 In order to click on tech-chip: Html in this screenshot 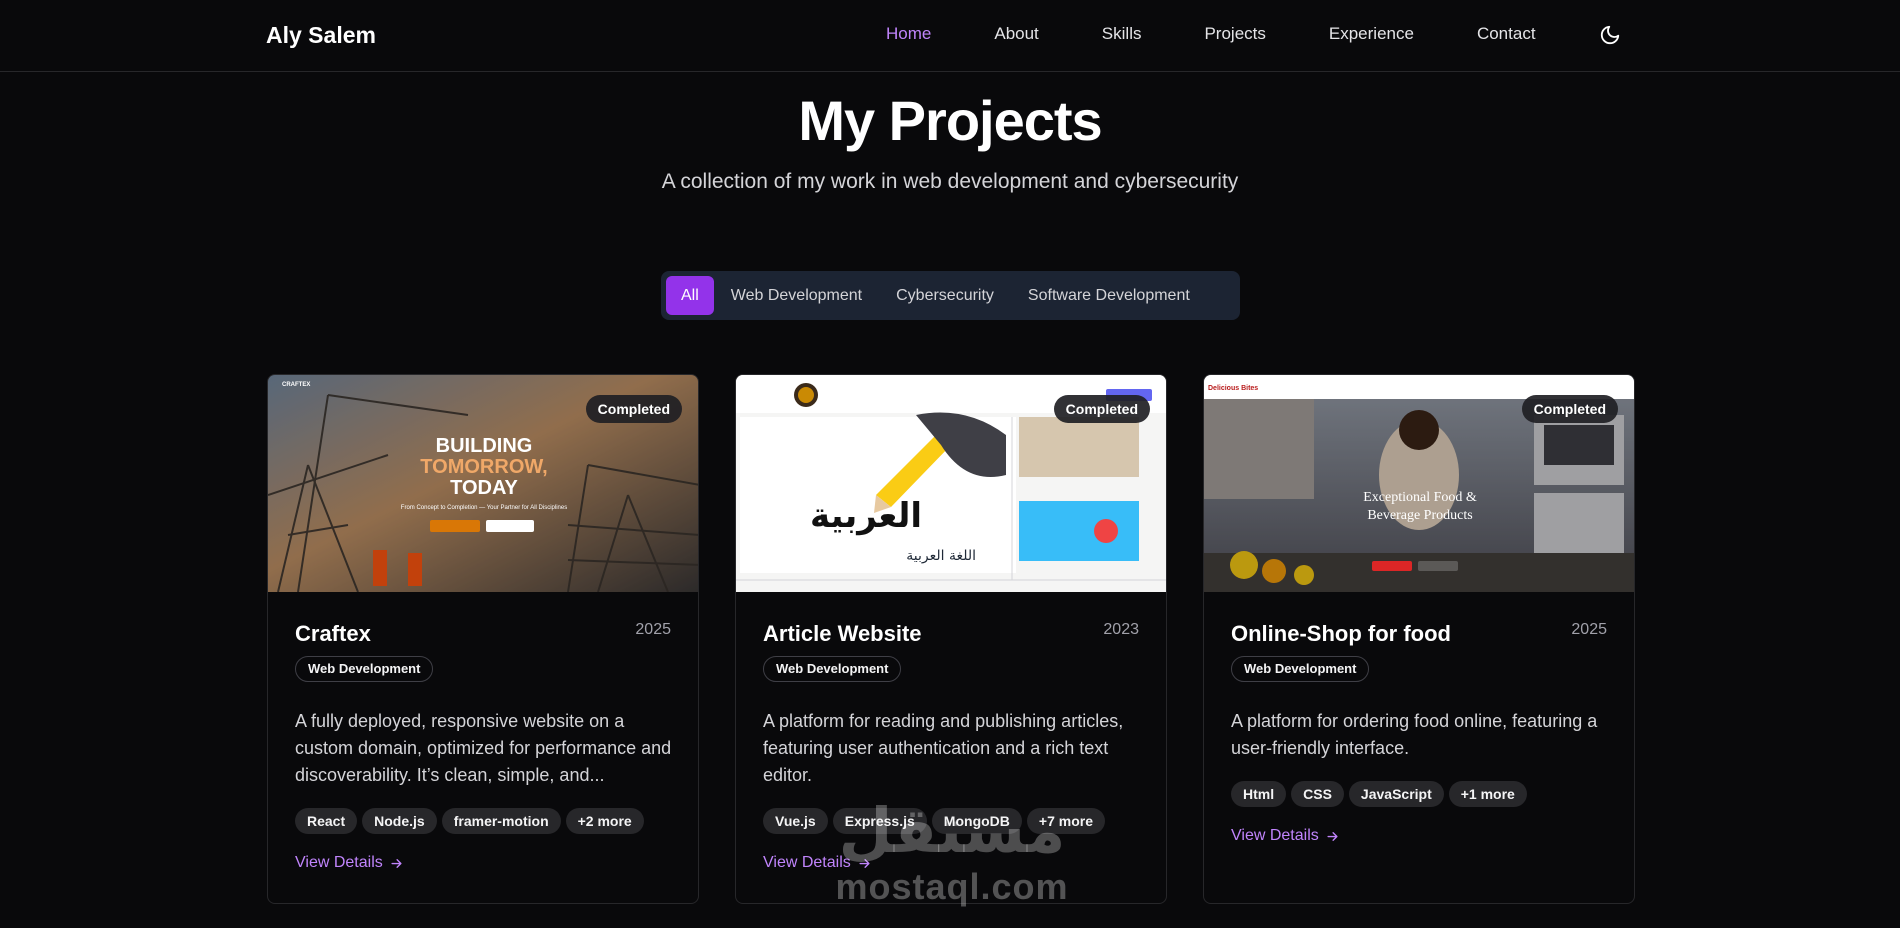, I will do `click(1259, 794)`.